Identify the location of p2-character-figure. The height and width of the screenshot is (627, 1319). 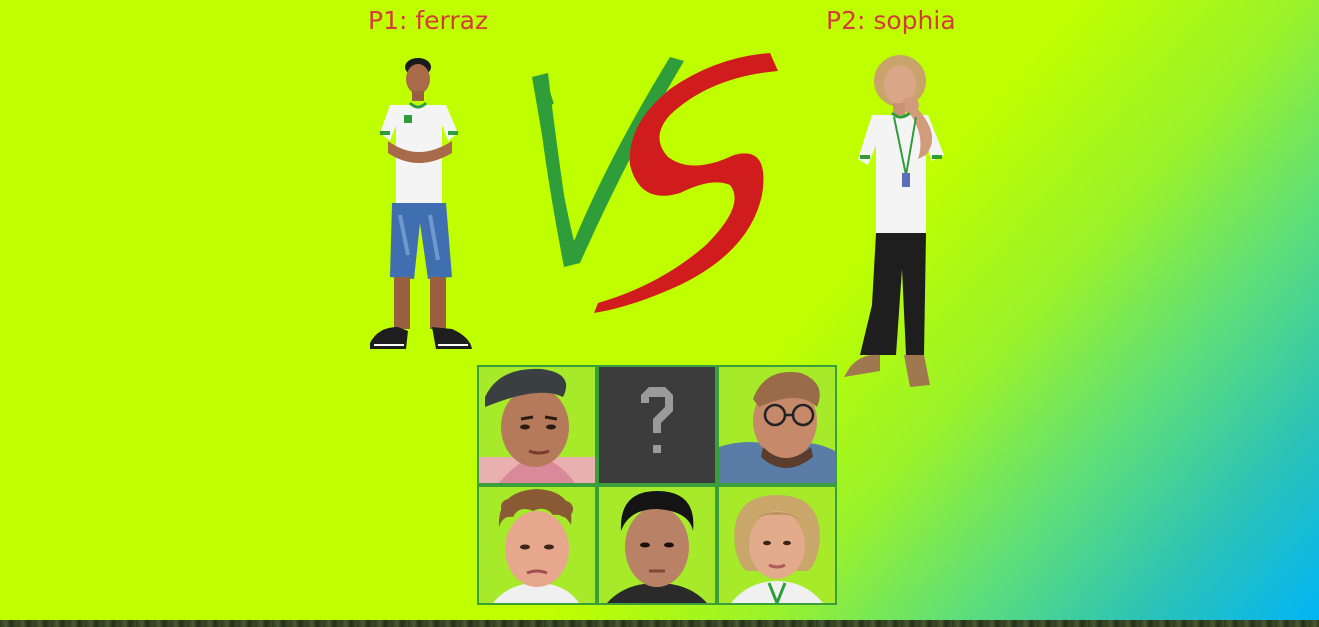
(894, 221).